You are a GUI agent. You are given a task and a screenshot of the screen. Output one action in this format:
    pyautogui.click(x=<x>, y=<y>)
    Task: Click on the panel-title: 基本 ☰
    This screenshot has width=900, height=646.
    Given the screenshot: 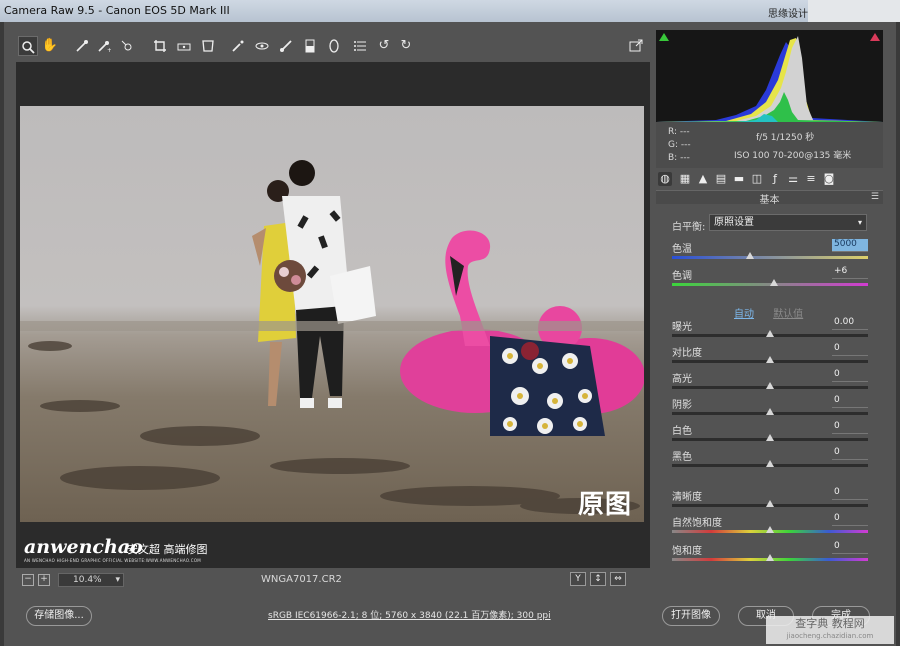 What is the action you would take?
    pyautogui.click(x=769, y=198)
    